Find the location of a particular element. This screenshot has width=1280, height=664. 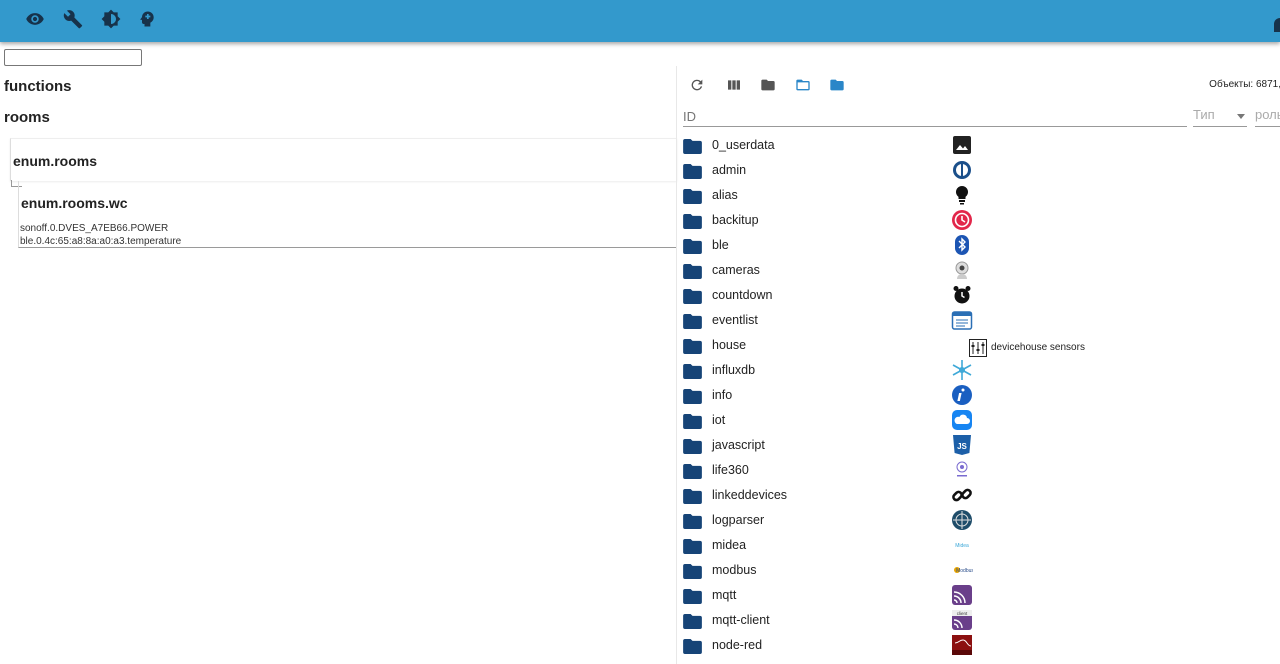

life360-icon is located at coordinates (962, 470).